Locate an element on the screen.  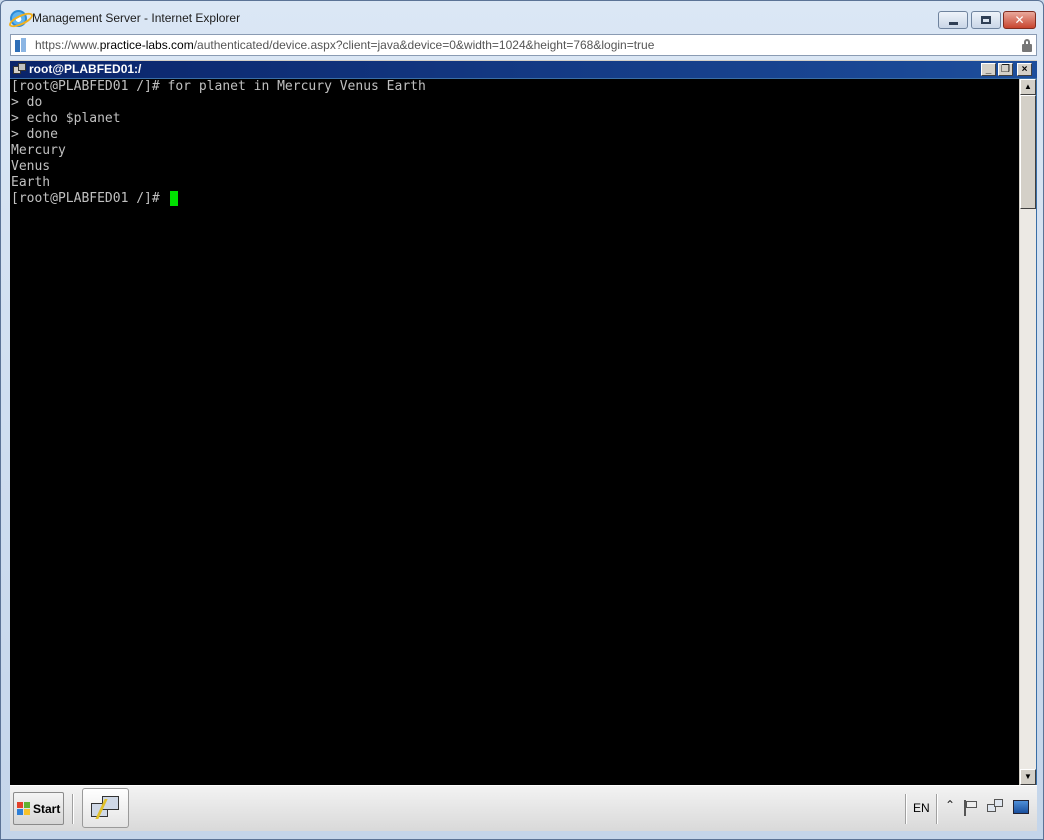
show-hidden-icons-icon: ⌃ is located at coordinates (950, 805).